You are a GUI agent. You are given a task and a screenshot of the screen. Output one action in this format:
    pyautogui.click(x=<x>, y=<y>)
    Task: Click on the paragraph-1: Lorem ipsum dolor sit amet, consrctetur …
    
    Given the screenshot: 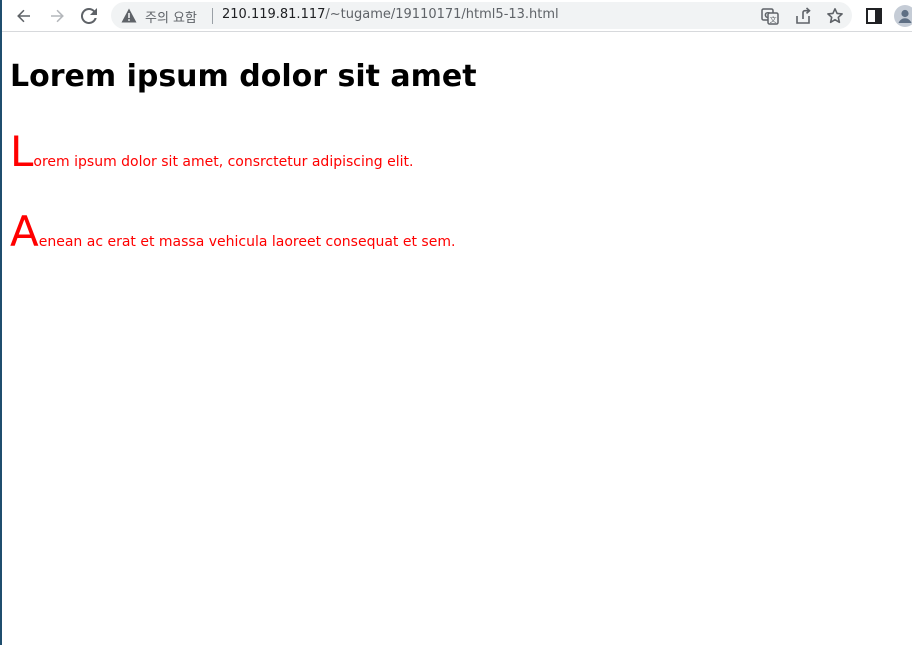 What is the action you would take?
    pyautogui.click(x=211, y=152)
    